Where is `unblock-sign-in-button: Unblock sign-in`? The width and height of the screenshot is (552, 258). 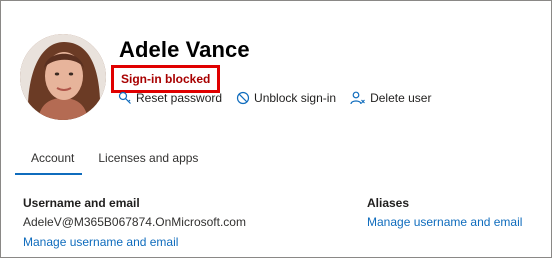
unblock-sign-in-button: Unblock sign-in is located at coordinates (286, 98).